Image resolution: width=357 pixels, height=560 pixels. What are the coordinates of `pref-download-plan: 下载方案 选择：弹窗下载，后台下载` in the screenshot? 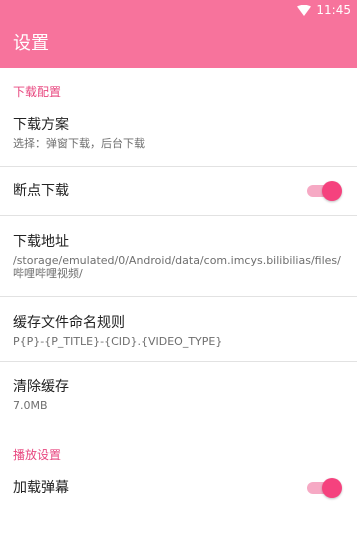 It's located at (178, 135).